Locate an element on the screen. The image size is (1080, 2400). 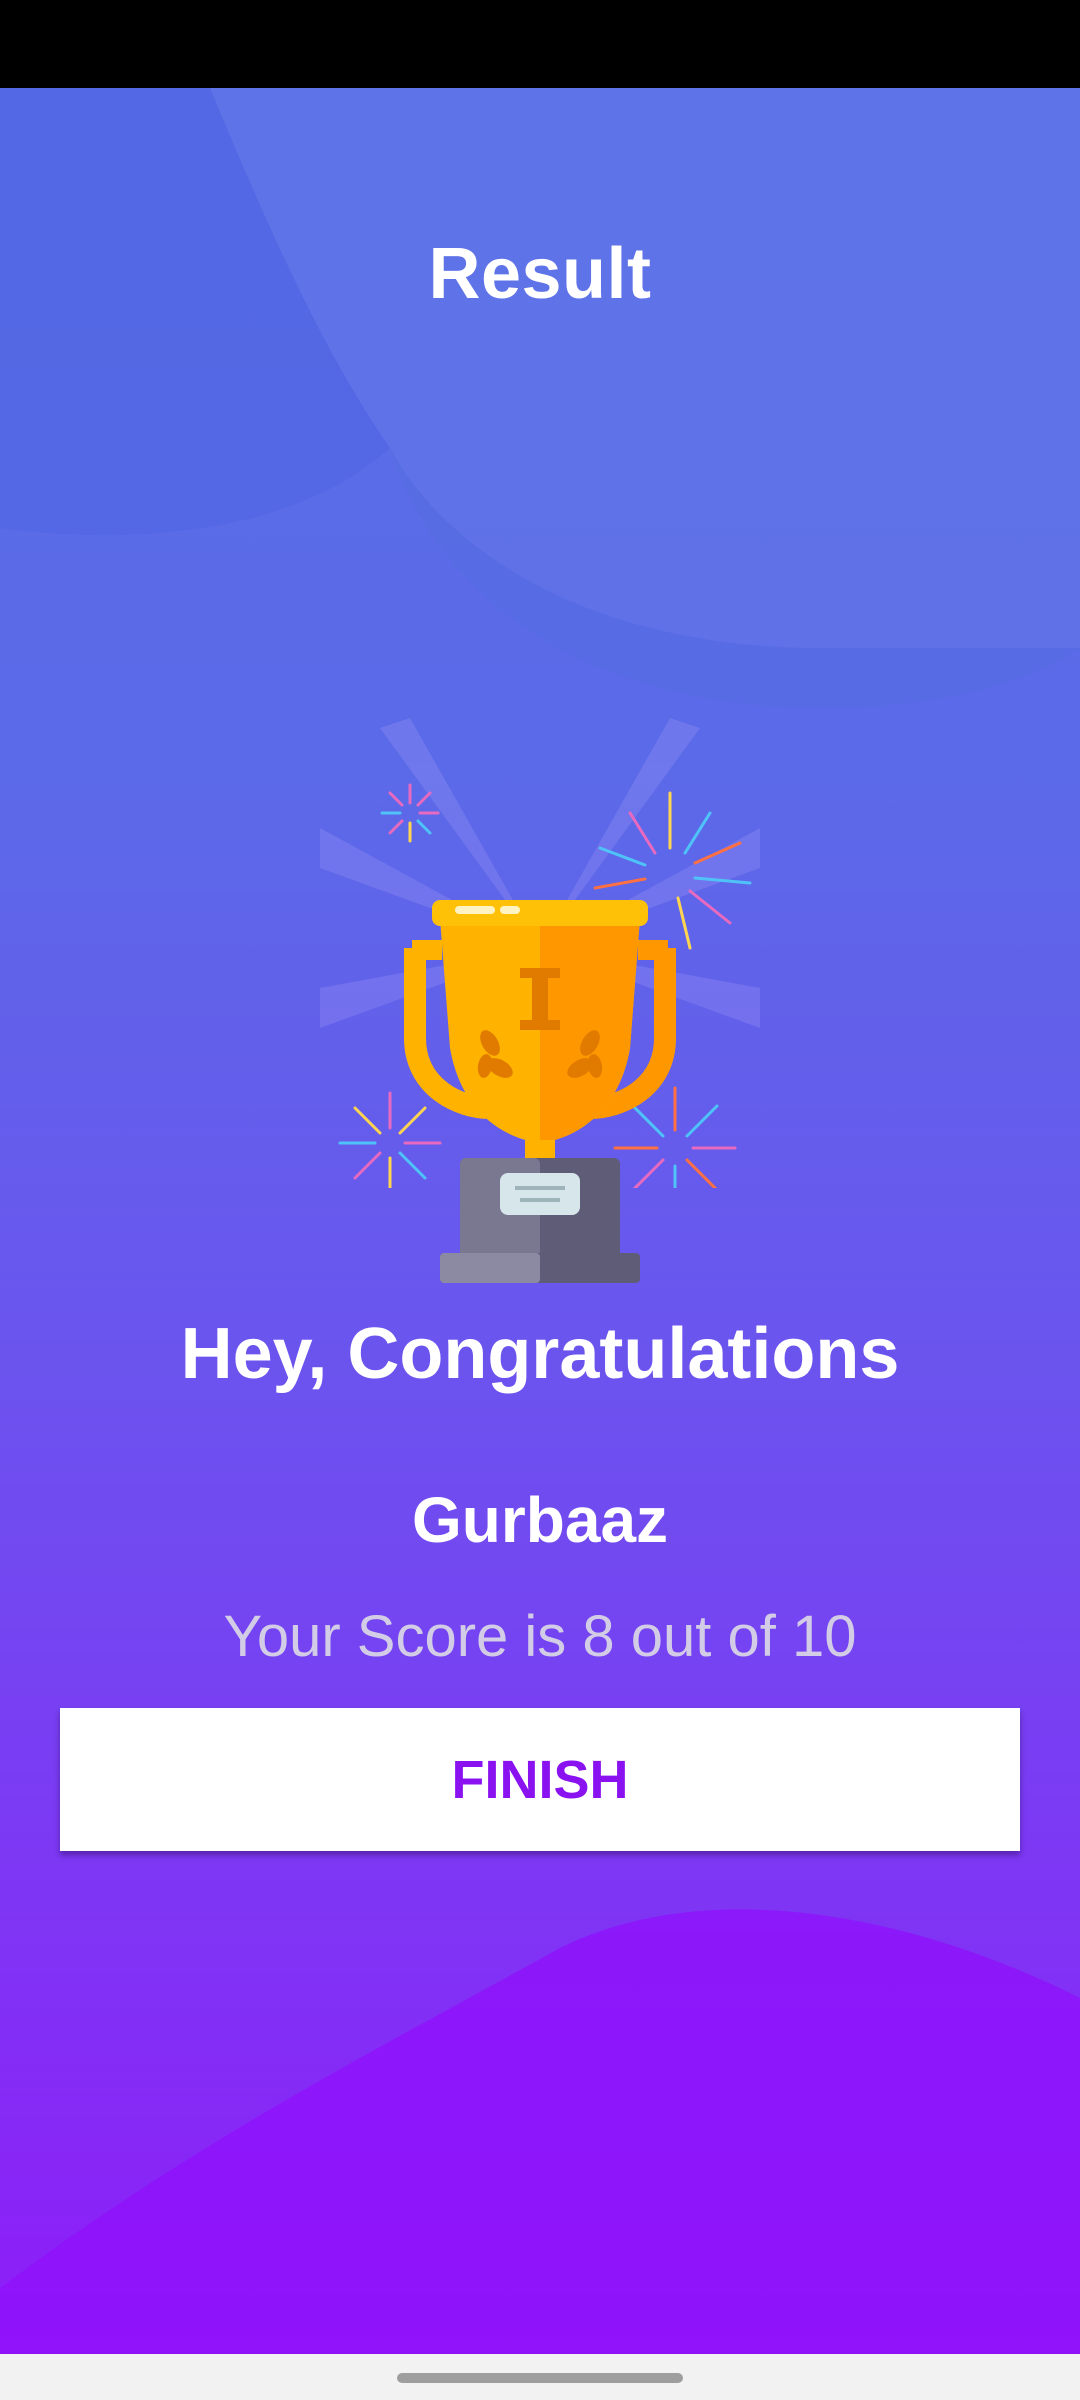
trophy-illustration is located at coordinates (540, 985).